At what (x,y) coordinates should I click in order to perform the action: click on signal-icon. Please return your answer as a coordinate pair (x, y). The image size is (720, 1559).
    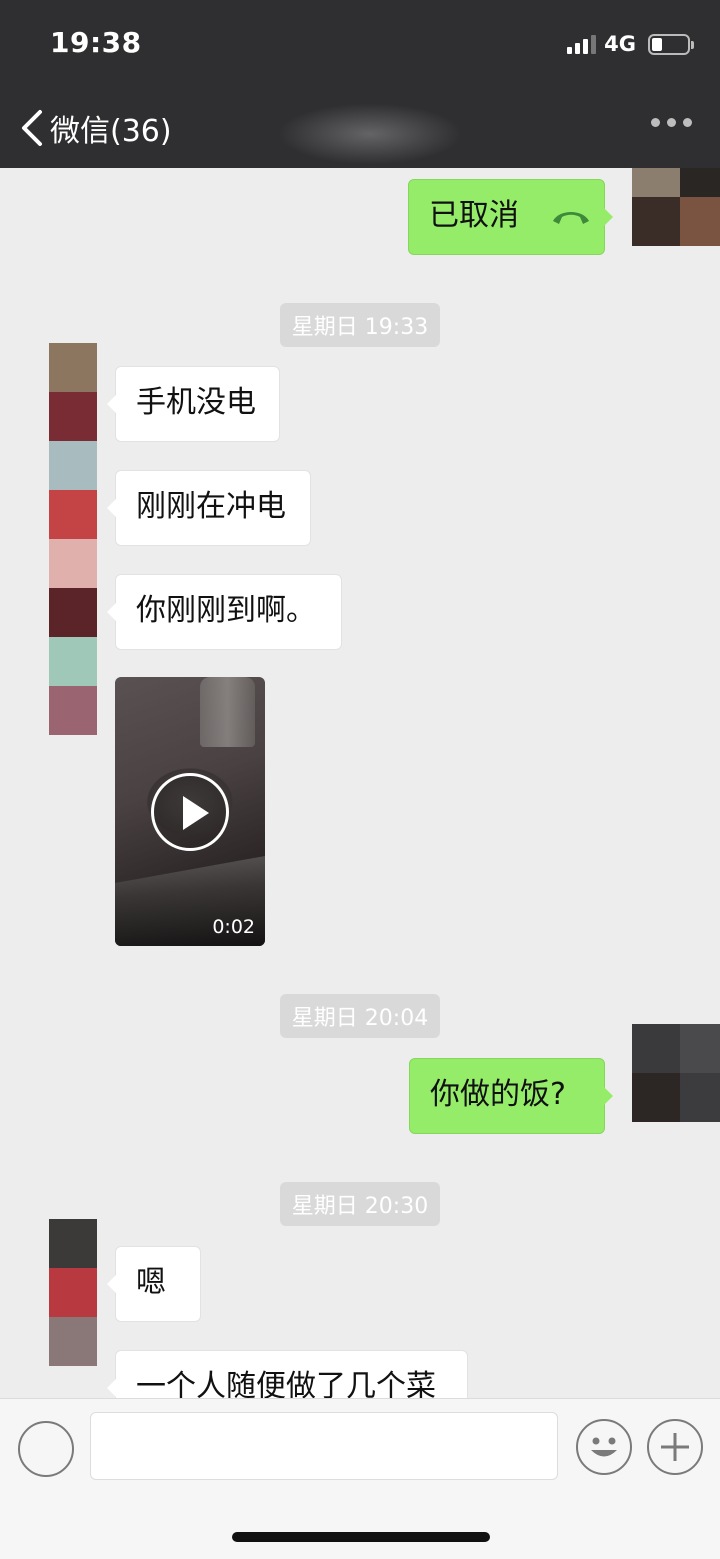
    Looking at the image, I should click on (582, 44).